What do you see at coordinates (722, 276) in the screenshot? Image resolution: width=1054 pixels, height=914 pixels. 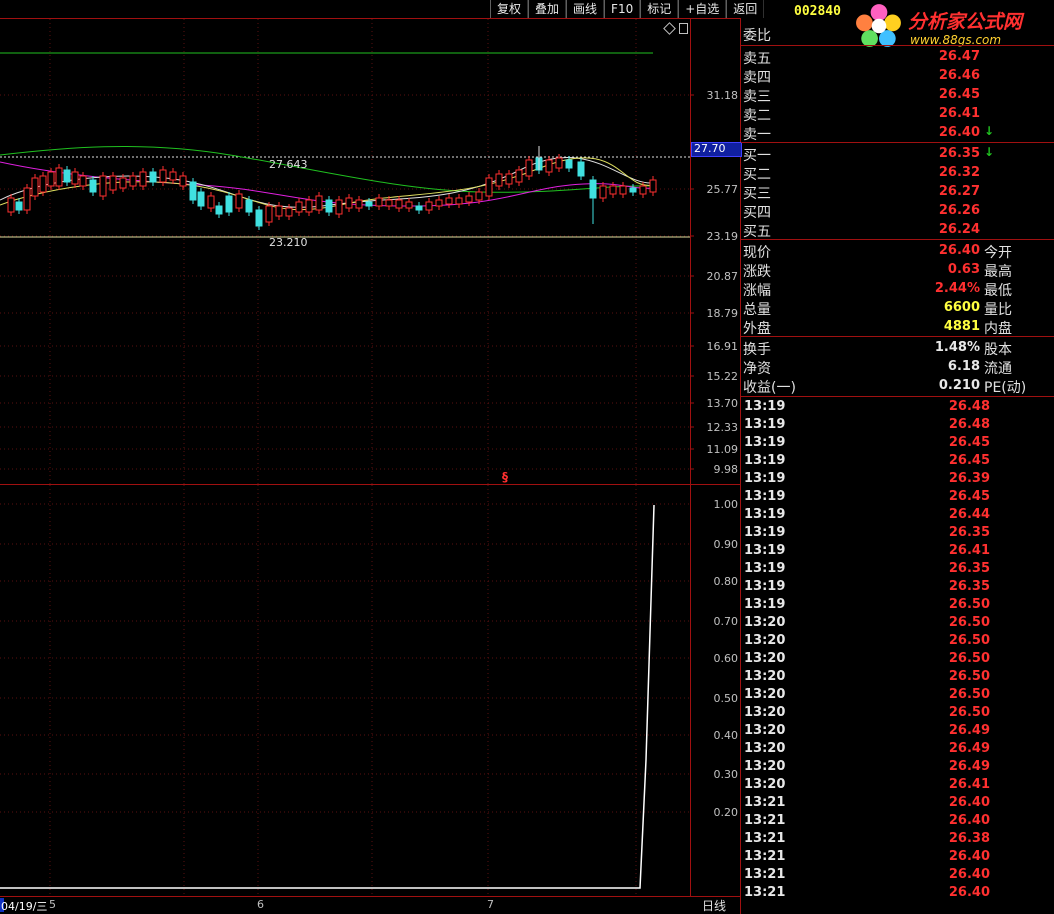 I see `price-axis-label: 20.87` at bounding box center [722, 276].